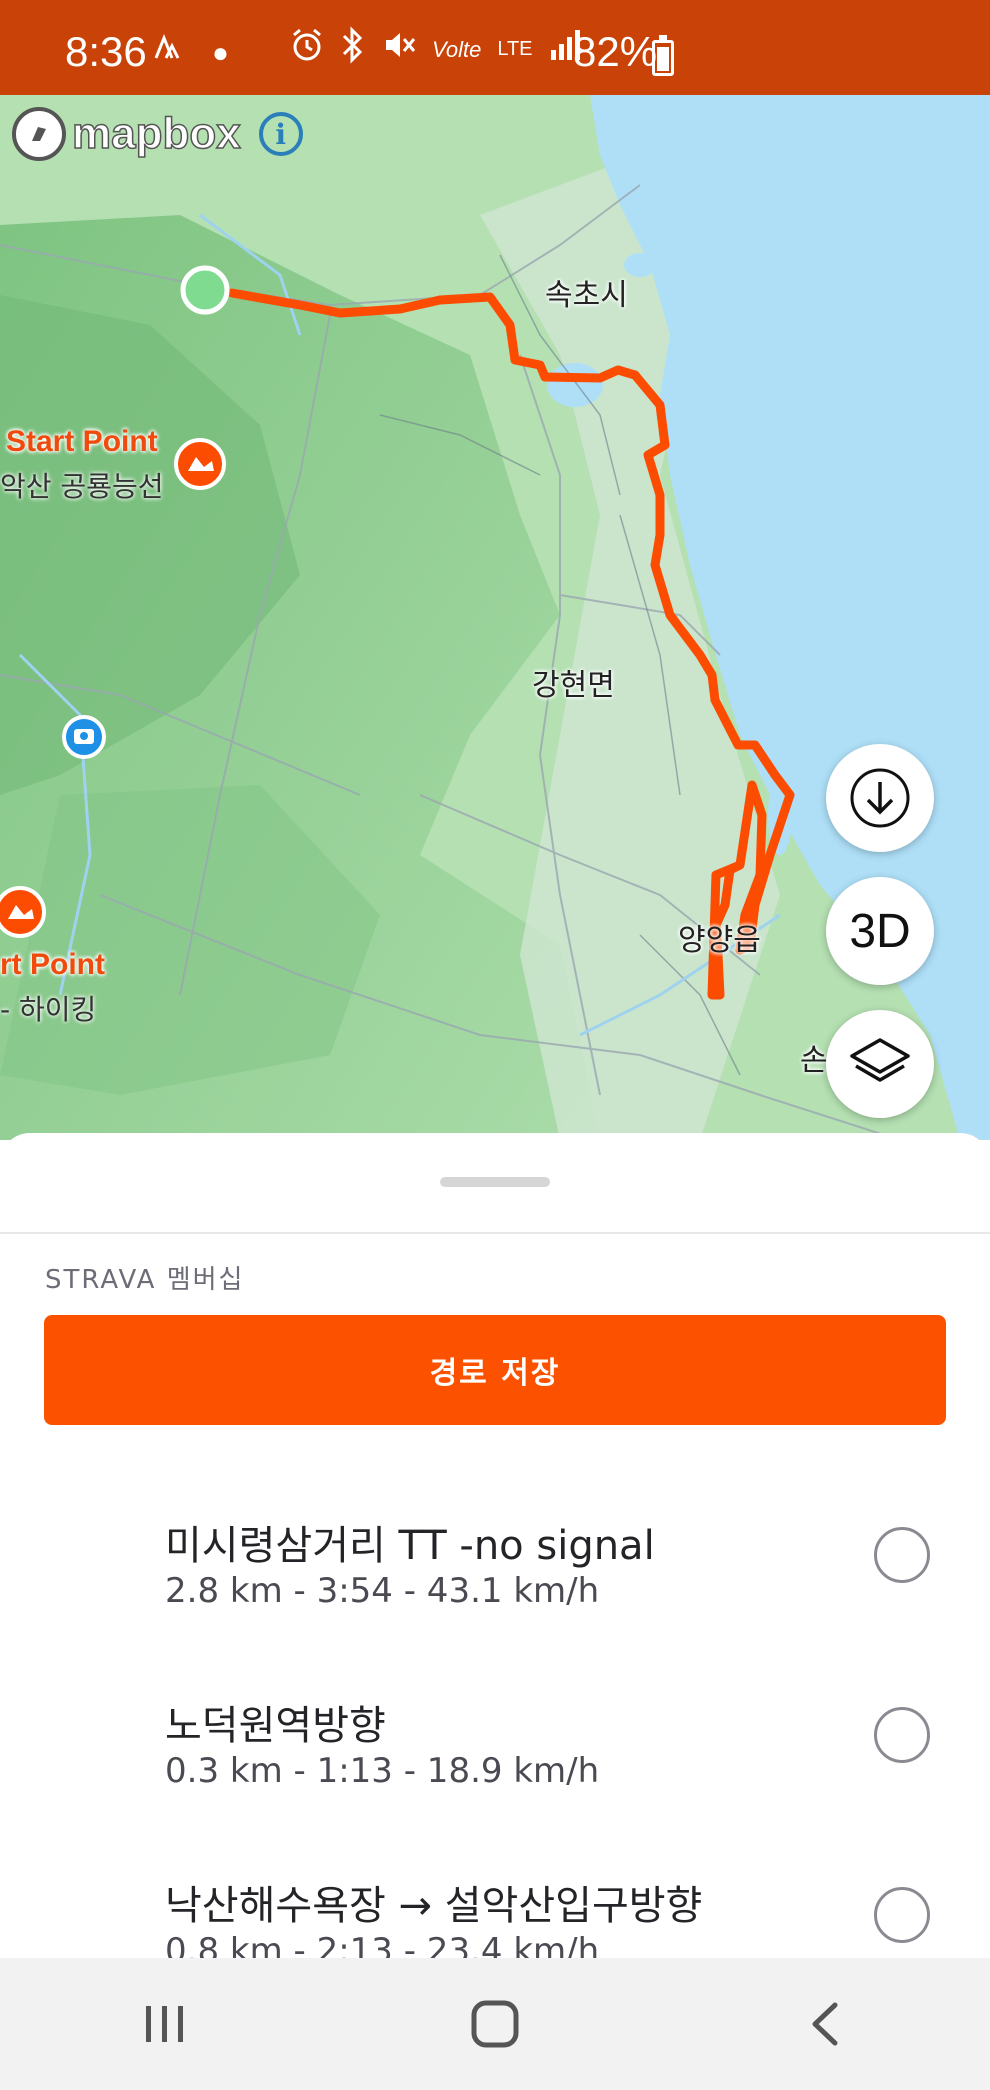 Image resolution: width=990 pixels, height=2090 pixels. What do you see at coordinates (814, 1060) in the screenshot?
I see `place-label: 손` at bounding box center [814, 1060].